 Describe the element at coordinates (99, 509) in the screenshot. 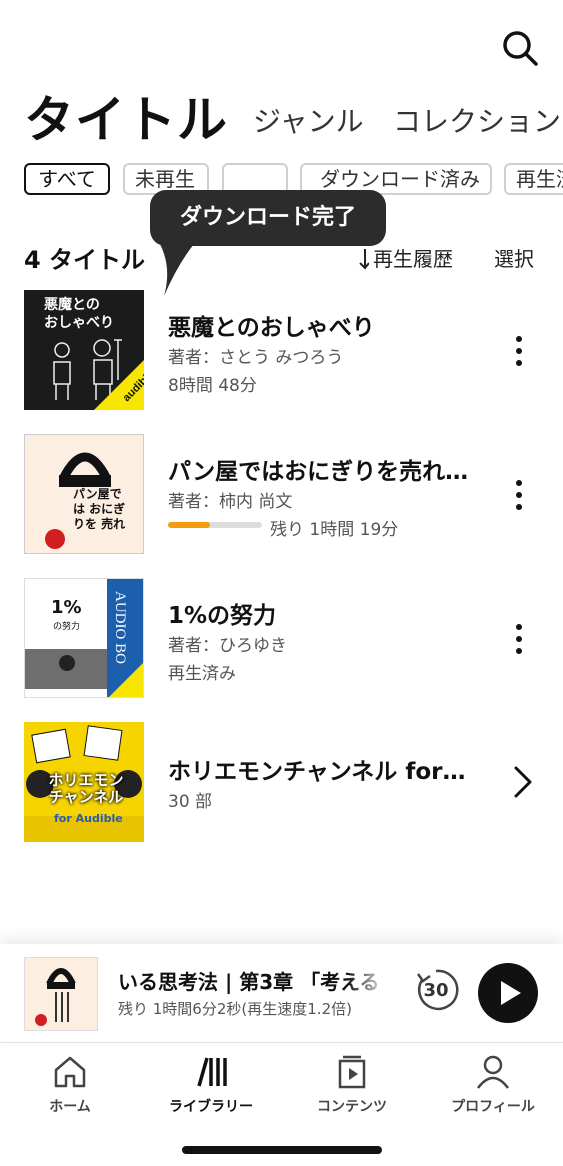

I see `cover-title: パン屋では おにぎりを 売れ` at that location.